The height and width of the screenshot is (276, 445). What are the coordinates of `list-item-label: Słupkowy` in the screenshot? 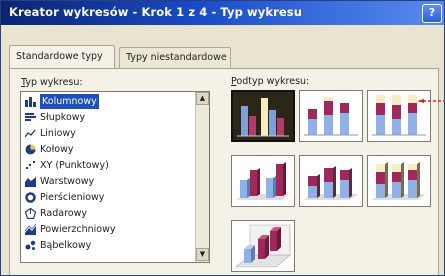 It's located at (63, 117).